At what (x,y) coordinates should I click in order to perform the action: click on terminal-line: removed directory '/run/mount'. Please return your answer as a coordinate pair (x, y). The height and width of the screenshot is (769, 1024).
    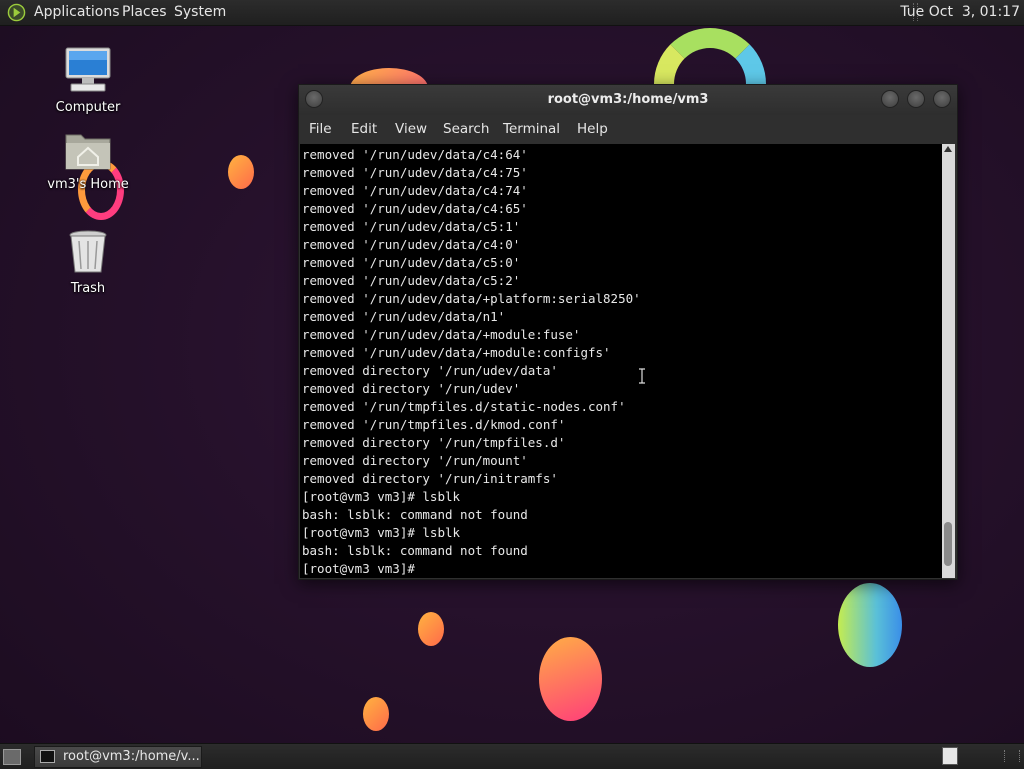
    Looking at the image, I should click on (415, 460).